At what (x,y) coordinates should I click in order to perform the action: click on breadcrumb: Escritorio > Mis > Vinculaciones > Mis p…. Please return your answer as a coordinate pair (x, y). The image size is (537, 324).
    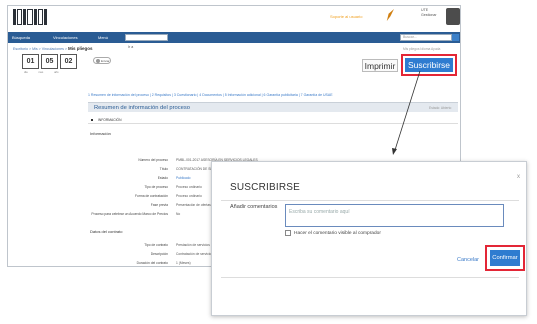
    Looking at the image, I should click on (52, 48).